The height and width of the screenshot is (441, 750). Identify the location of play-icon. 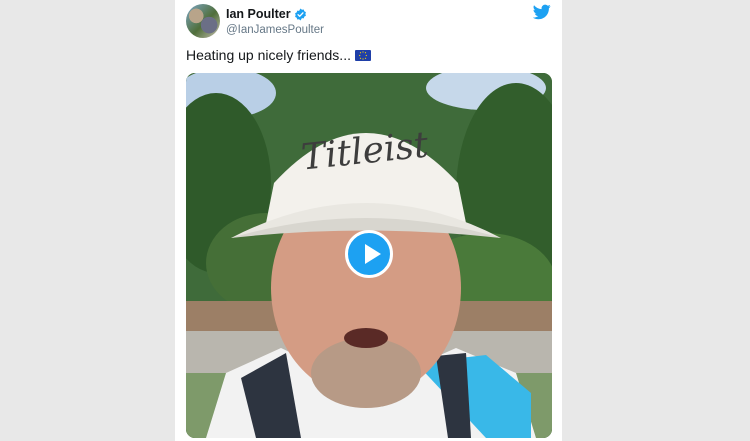
(373, 254).